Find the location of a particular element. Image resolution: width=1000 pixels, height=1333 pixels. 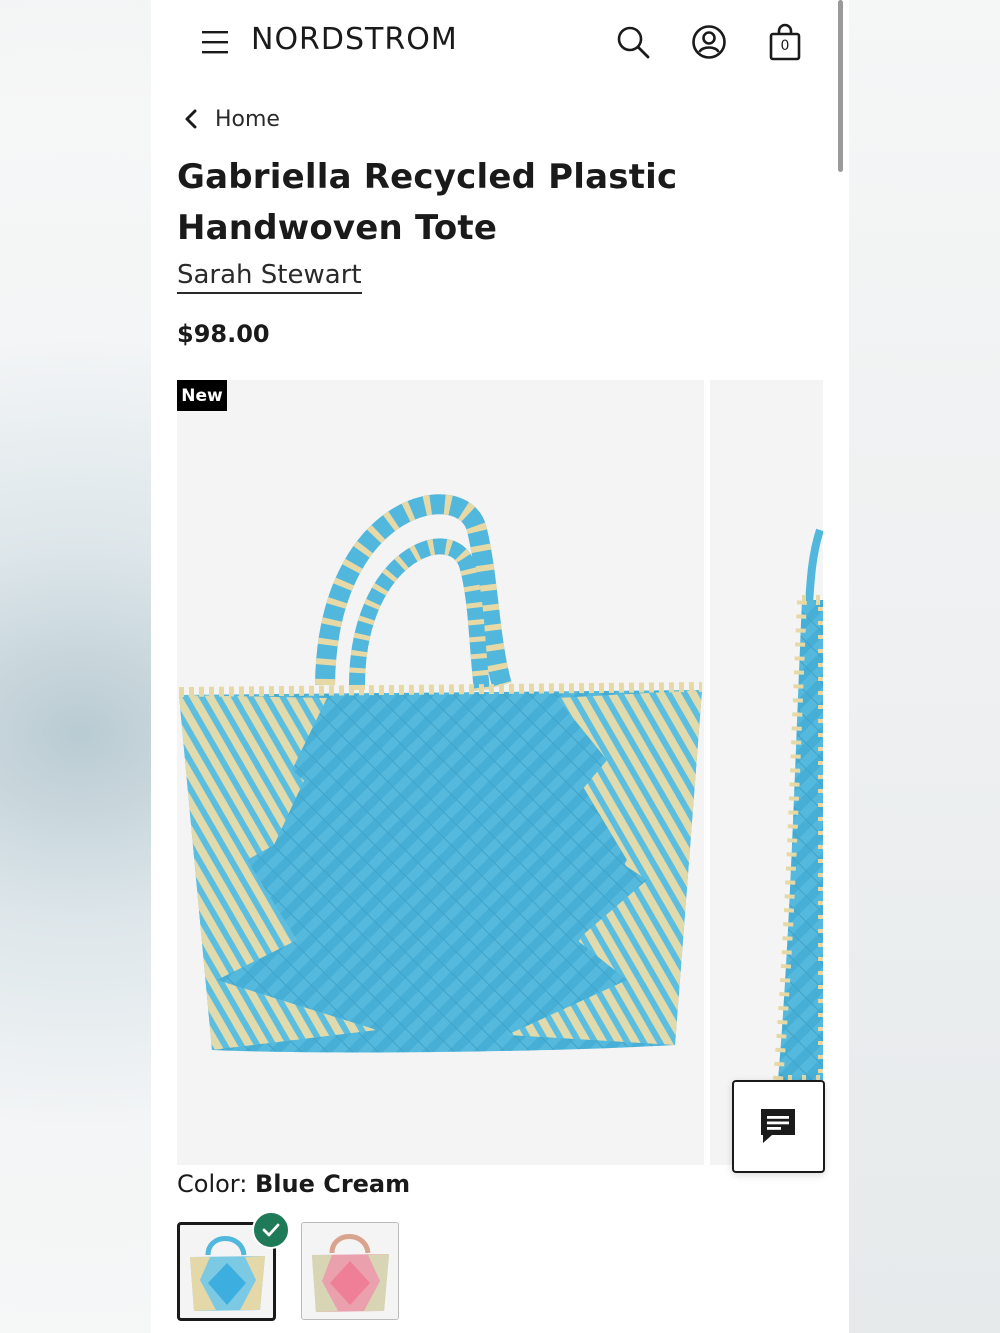

search-icon is located at coordinates (633, 42).